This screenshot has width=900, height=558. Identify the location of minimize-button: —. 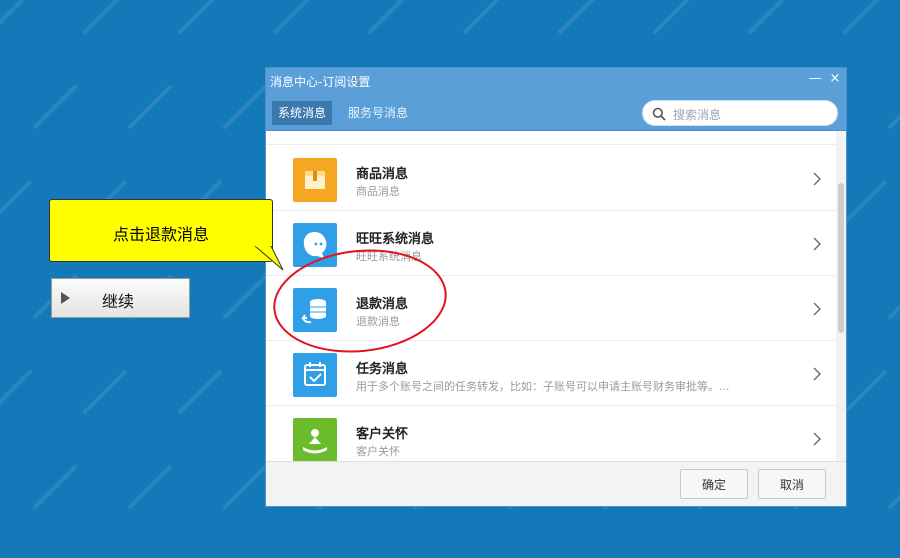
(815, 79).